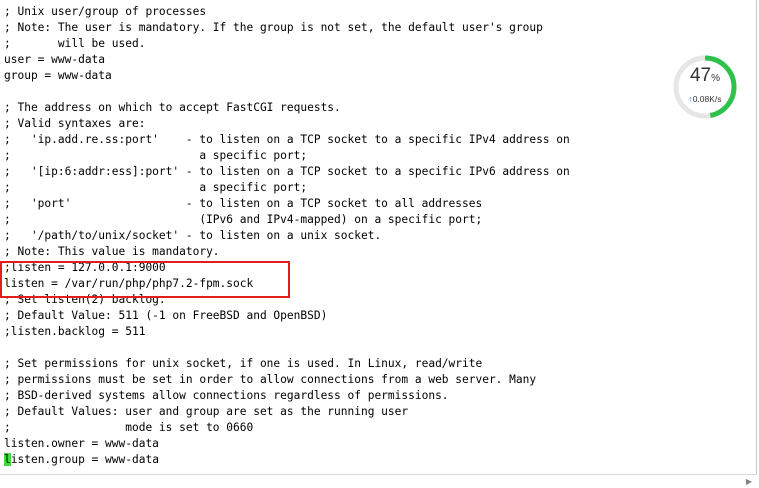  I want to click on scroll-right-arrow-icon: ▶, so click(749, 481).